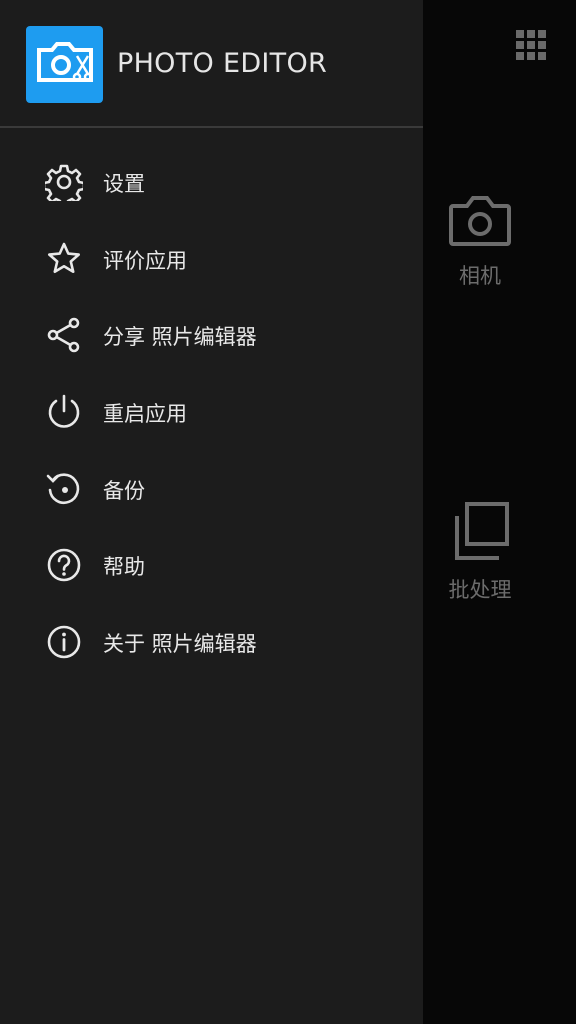 This screenshot has height=1024, width=576. I want to click on menu-item-about: 关于 照片编辑器, so click(211, 643).